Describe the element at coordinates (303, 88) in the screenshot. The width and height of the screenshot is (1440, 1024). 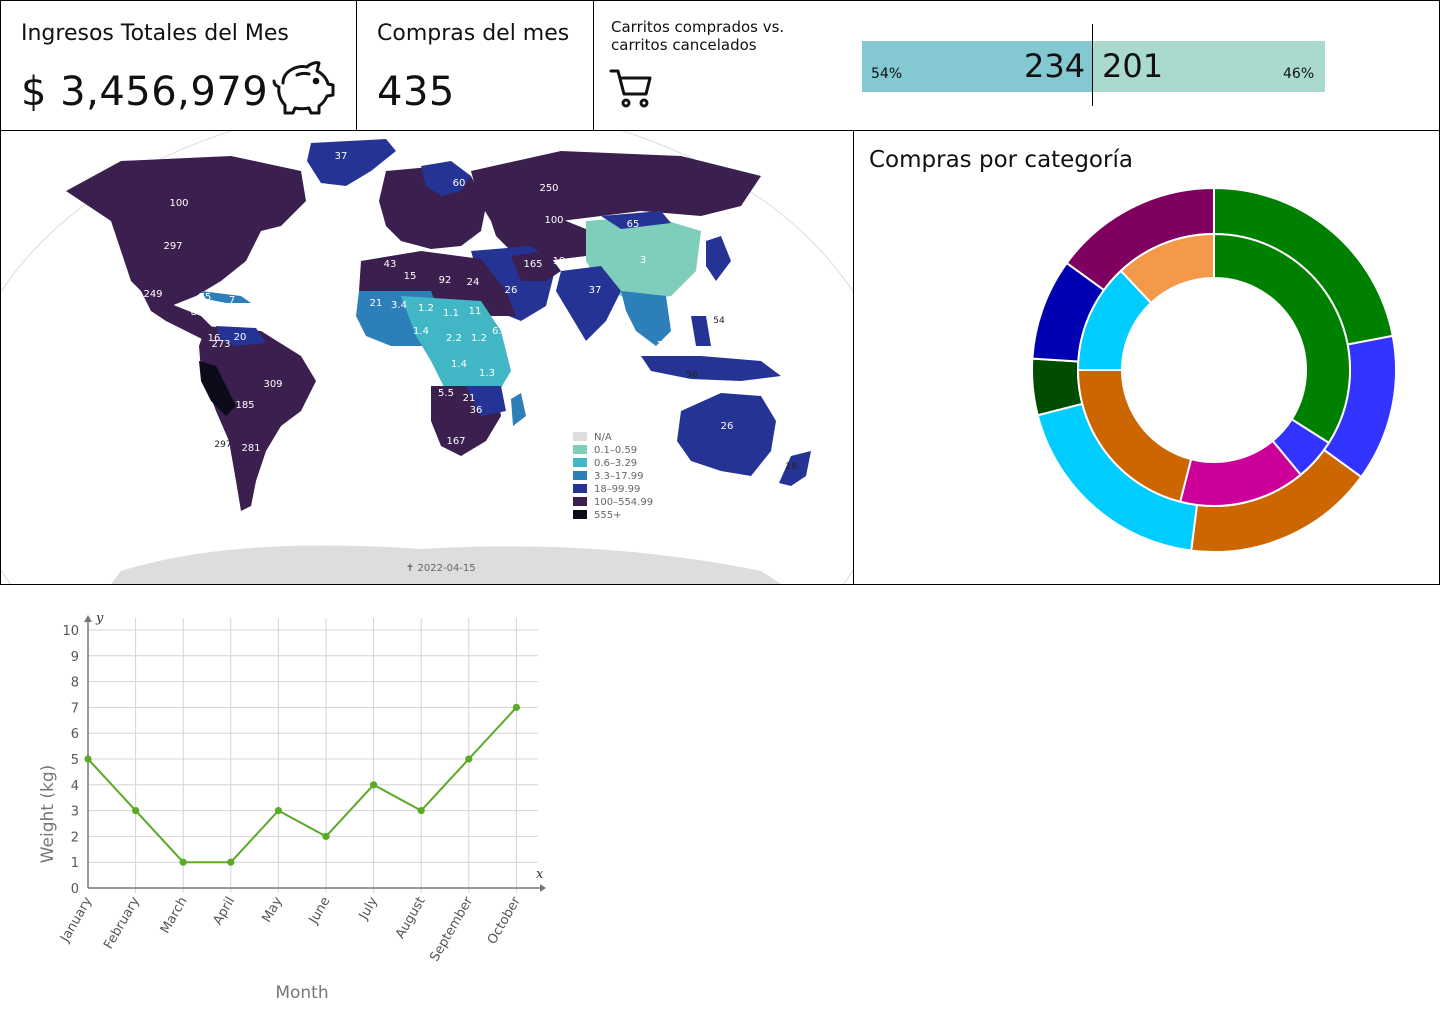
I see `piggy-bank-icon` at that location.